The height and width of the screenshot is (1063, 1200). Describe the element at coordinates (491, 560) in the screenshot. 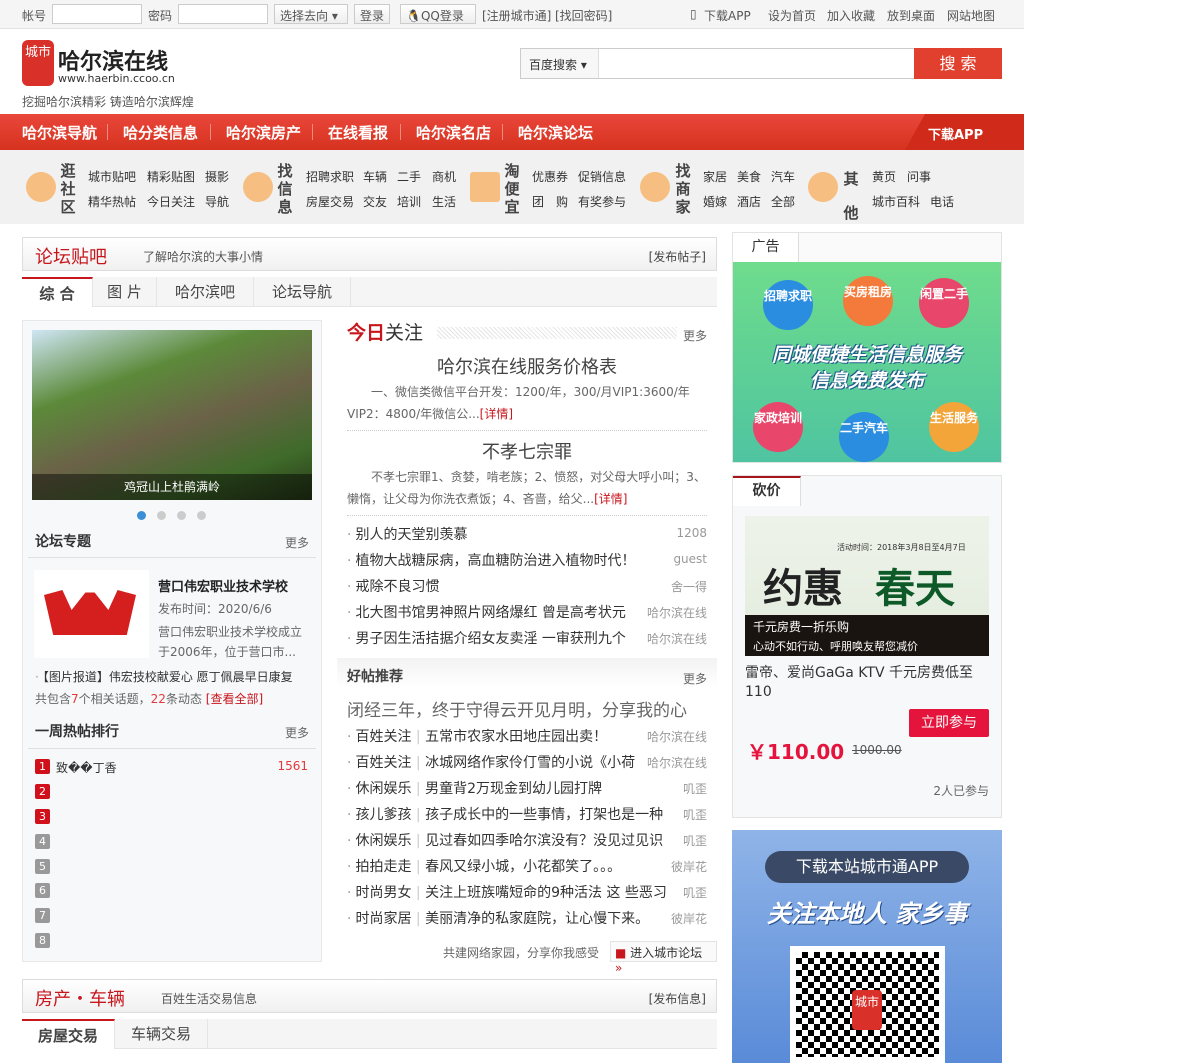

I see `list-item: 植物大战糖尿病，高血糖防治进入植物时代！` at that location.